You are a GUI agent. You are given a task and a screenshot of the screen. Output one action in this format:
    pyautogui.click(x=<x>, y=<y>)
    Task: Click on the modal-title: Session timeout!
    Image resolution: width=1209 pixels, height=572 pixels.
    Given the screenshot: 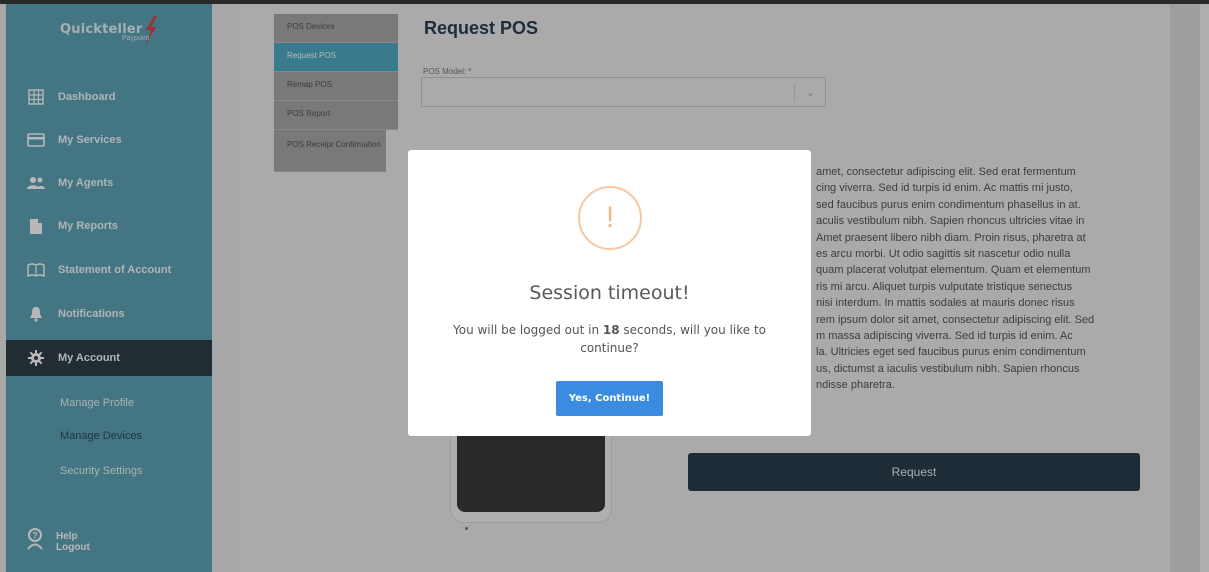 What is the action you would take?
    pyautogui.click(x=609, y=293)
    